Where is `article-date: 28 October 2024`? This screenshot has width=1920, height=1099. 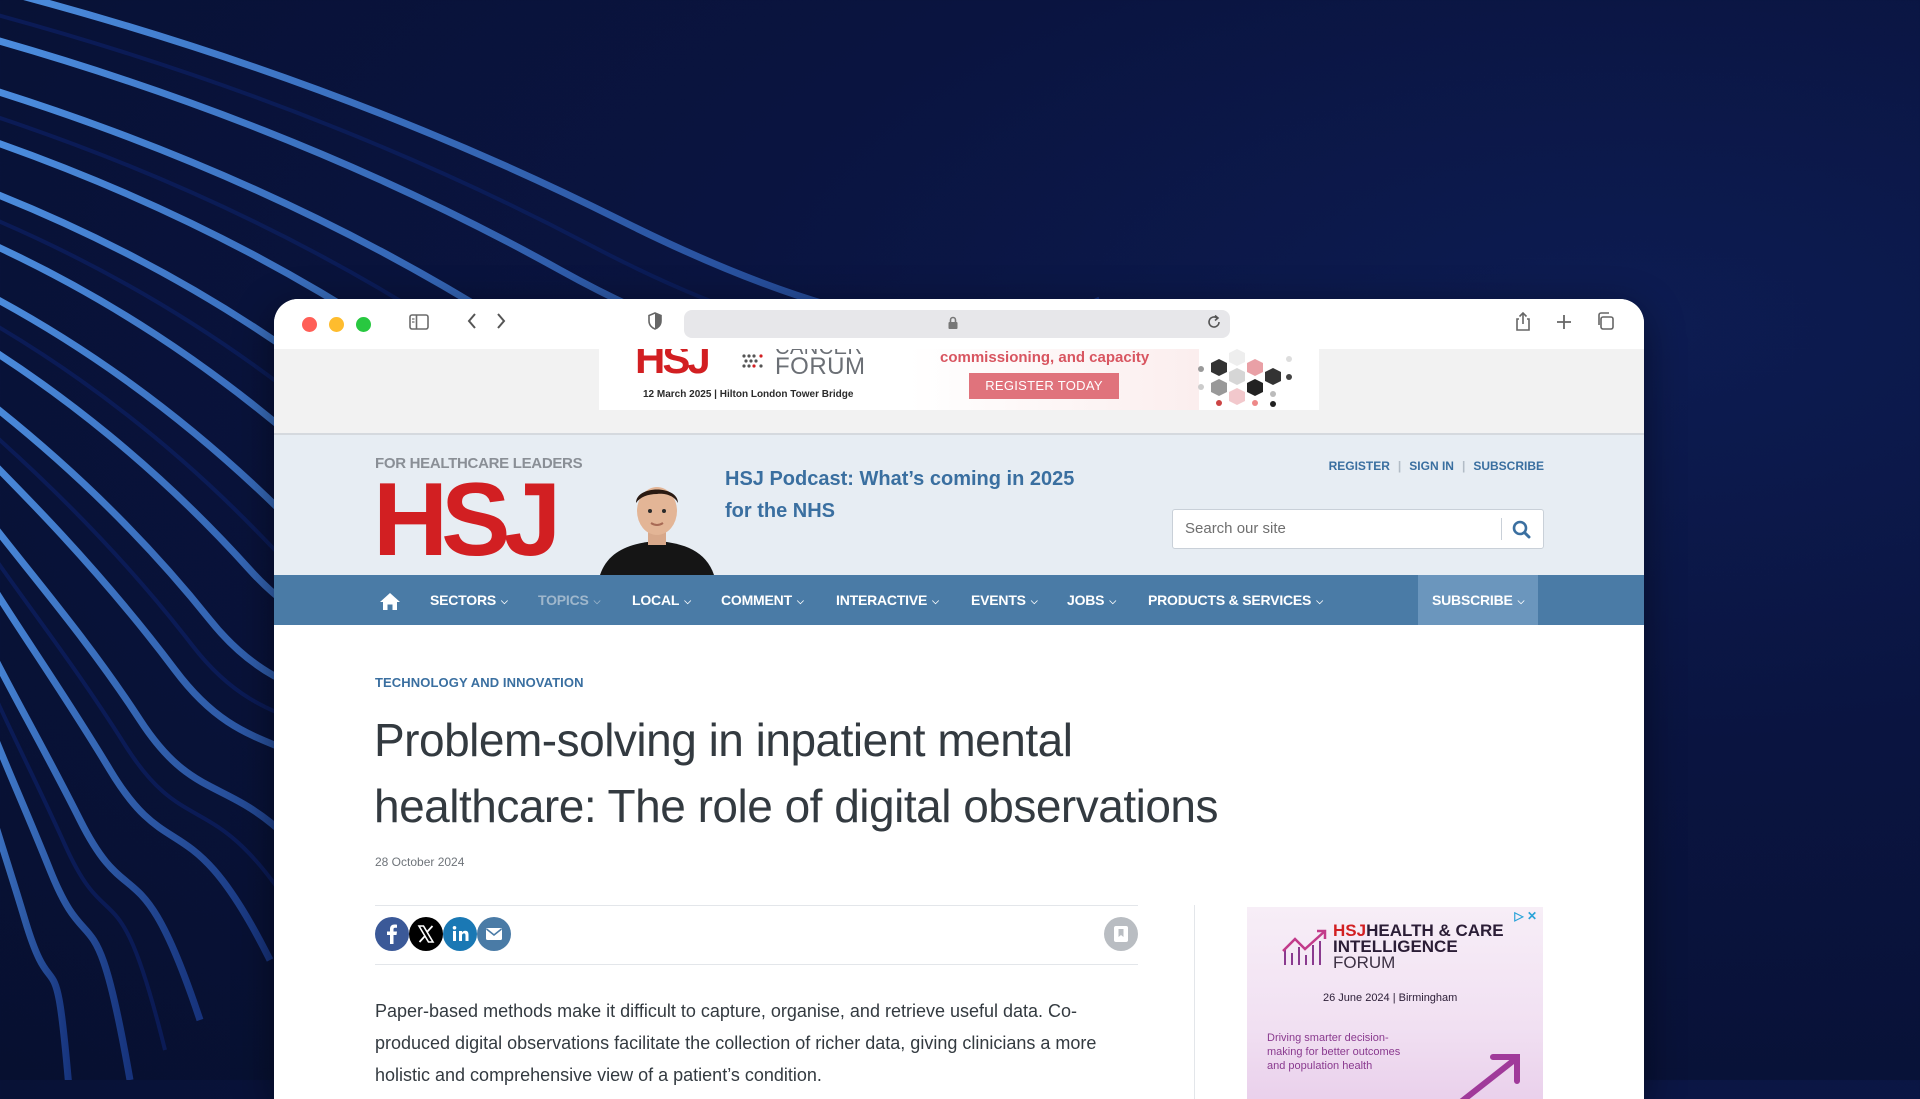
article-date: 28 October 2024 is located at coordinates (420, 862).